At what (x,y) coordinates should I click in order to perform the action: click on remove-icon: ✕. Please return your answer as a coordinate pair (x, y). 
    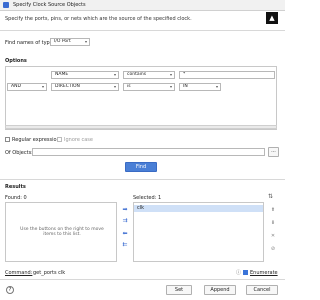
    Looking at the image, I should click on (273, 236).